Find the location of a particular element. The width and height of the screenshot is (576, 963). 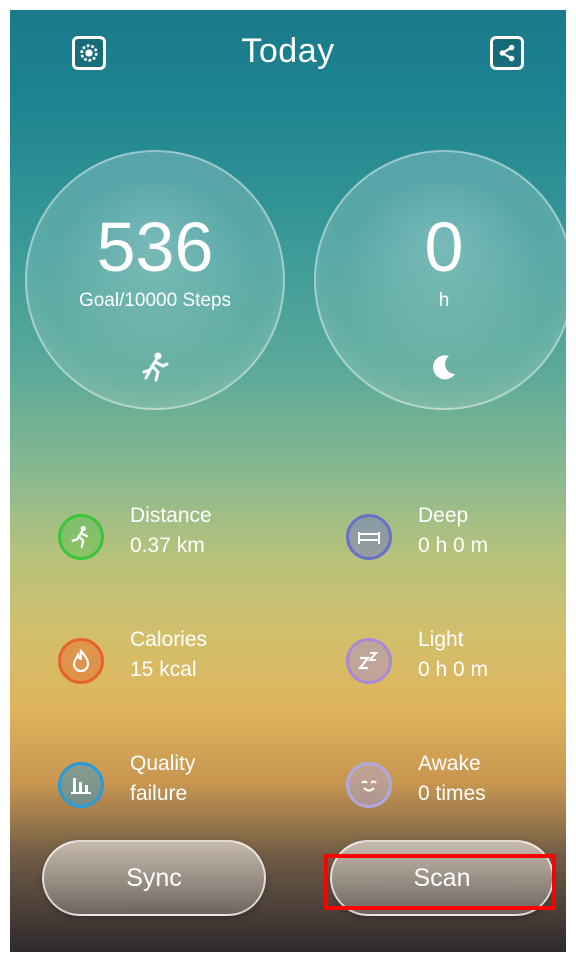

steps-goal-label: Goal/10000 Steps is located at coordinates (155, 300).